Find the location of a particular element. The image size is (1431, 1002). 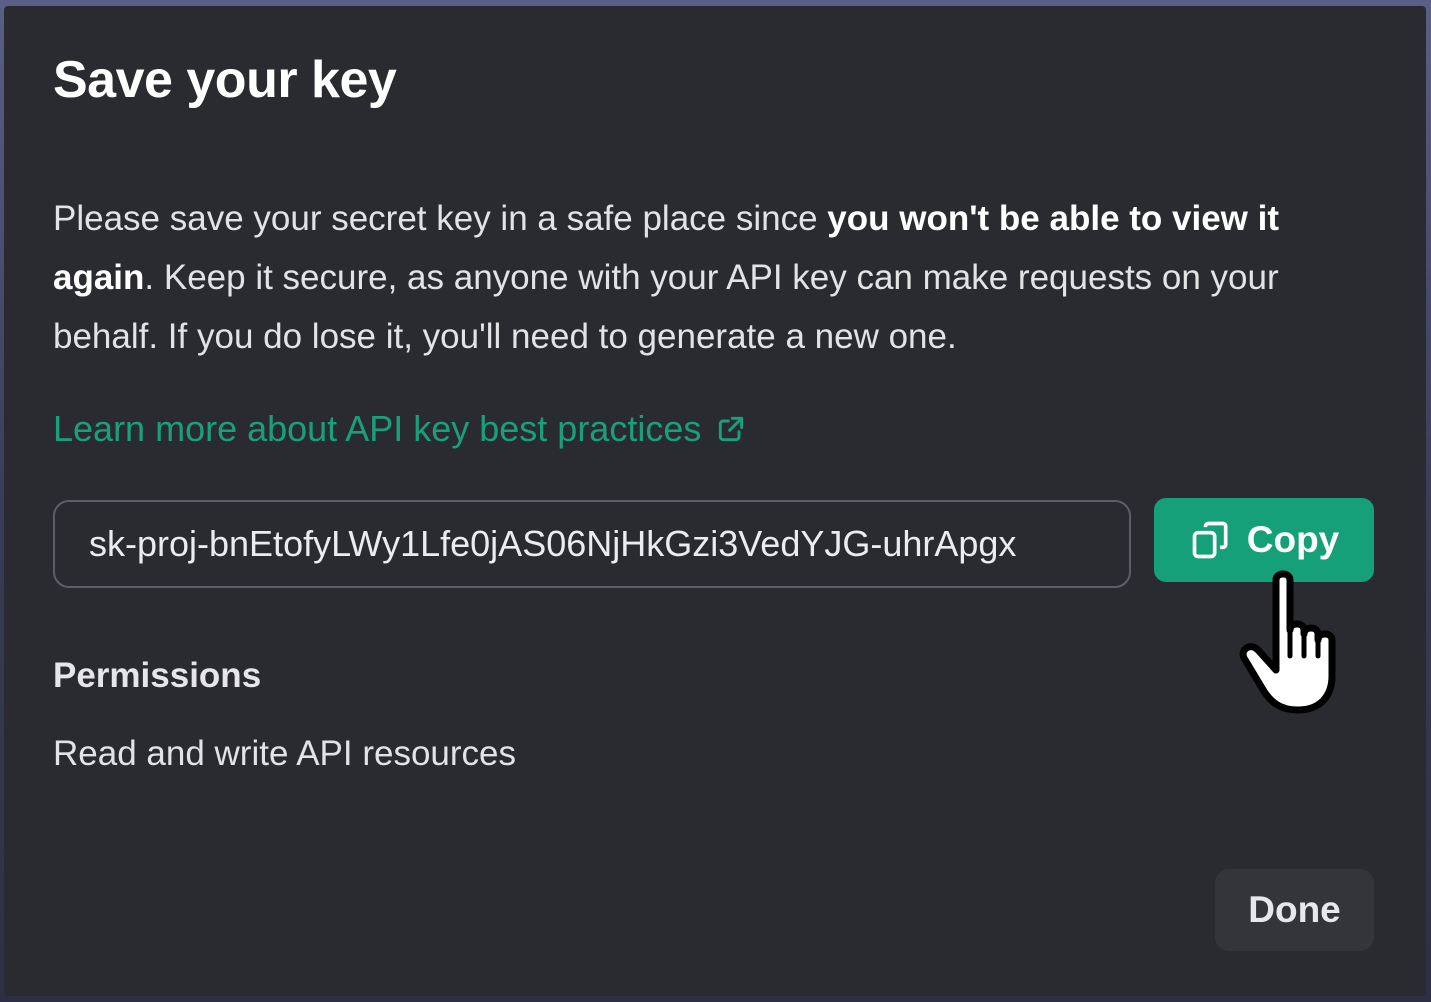

hand-pointer-cursor-icon is located at coordinates (1287, 642).